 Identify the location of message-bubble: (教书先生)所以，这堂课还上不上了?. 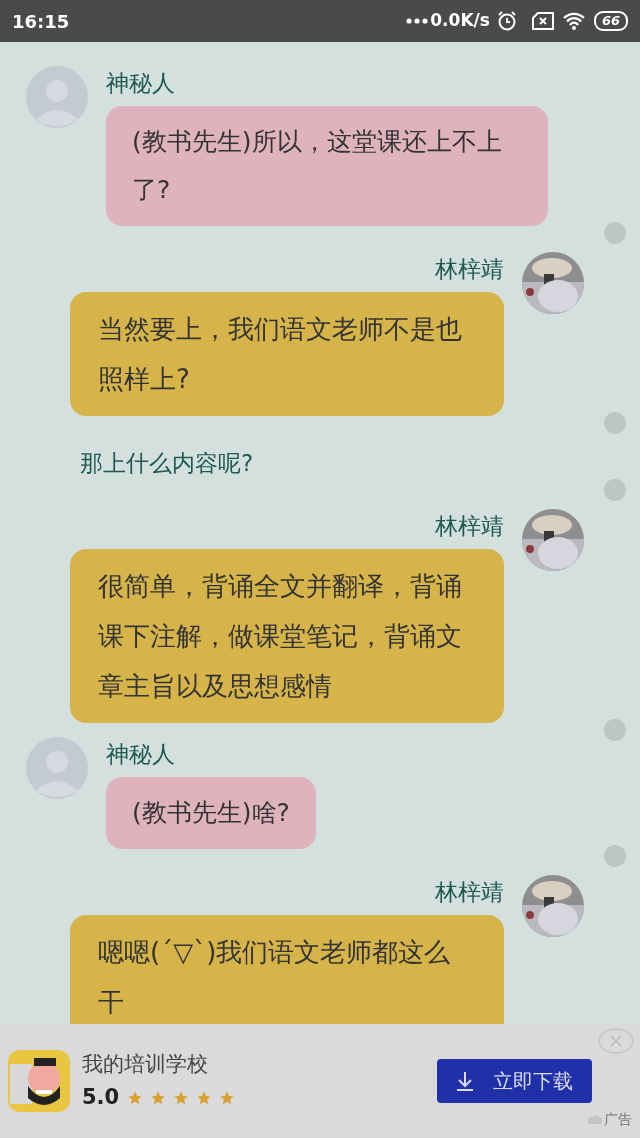
(327, 166).